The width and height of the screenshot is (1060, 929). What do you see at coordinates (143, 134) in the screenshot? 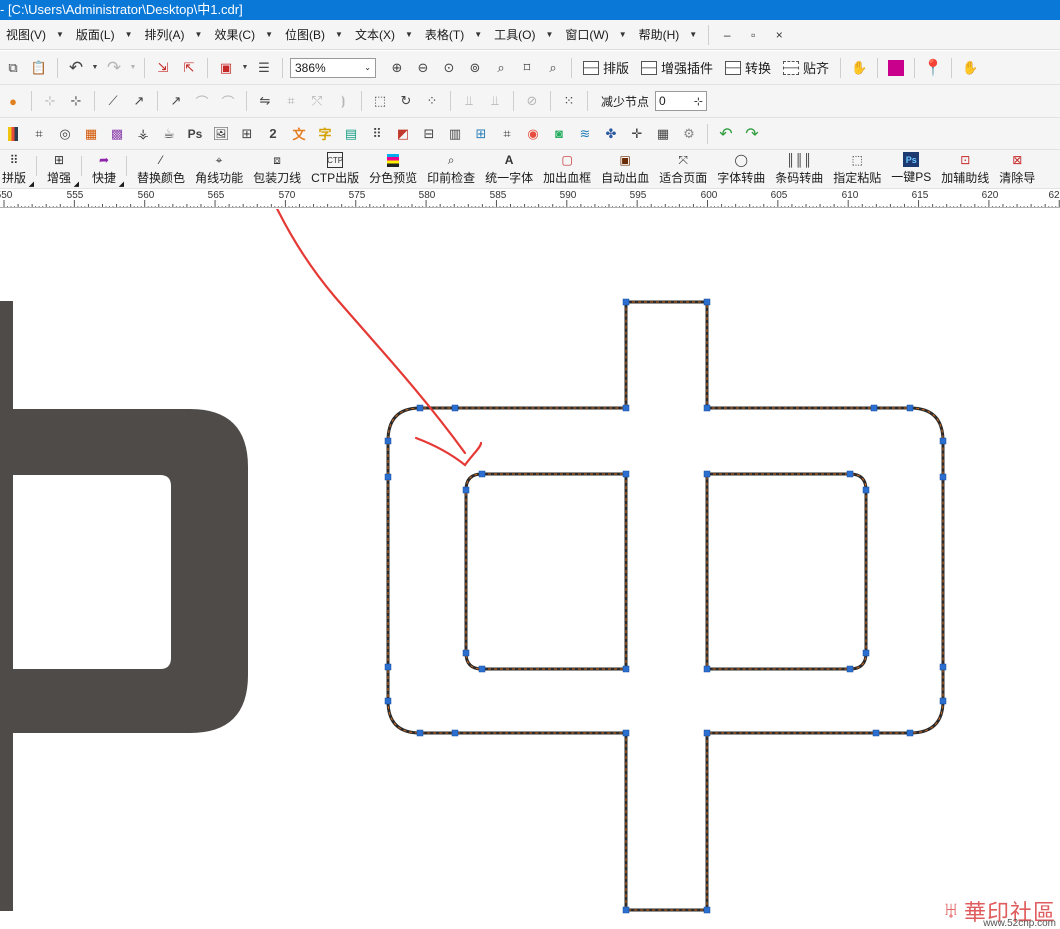
I see `crop-marks-icon: ⚶` at bounding box center [143, 134].